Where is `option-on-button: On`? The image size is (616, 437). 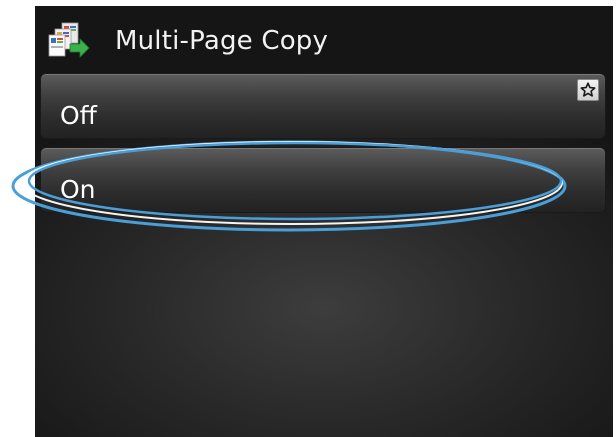 option-on-button: On is located at coordinates (323, 180).